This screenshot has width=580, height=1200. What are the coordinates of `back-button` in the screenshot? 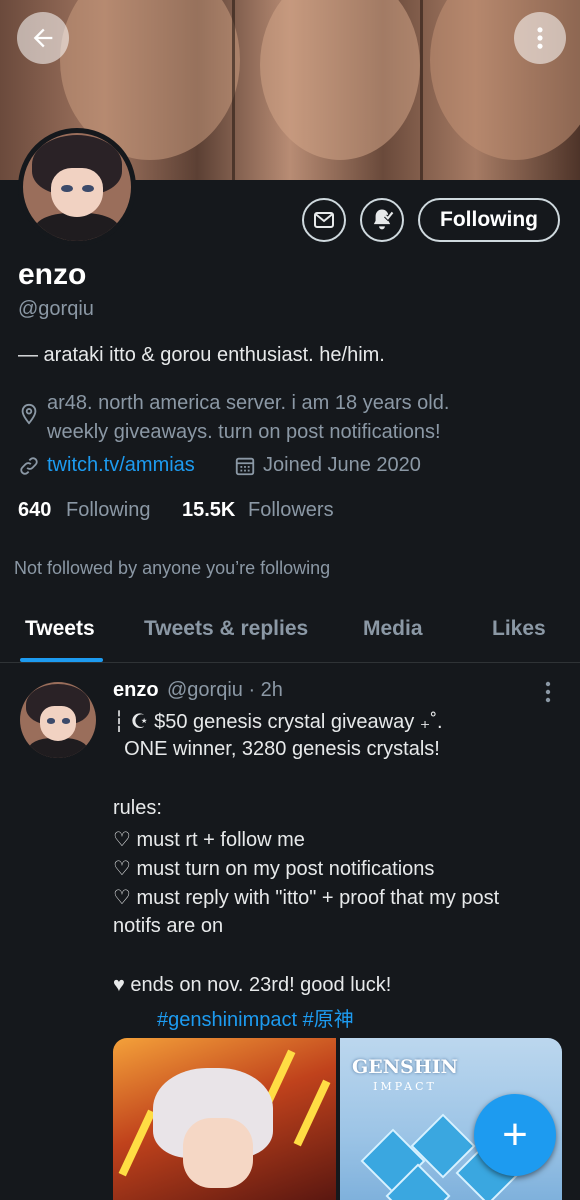 It's located at (43, 38).